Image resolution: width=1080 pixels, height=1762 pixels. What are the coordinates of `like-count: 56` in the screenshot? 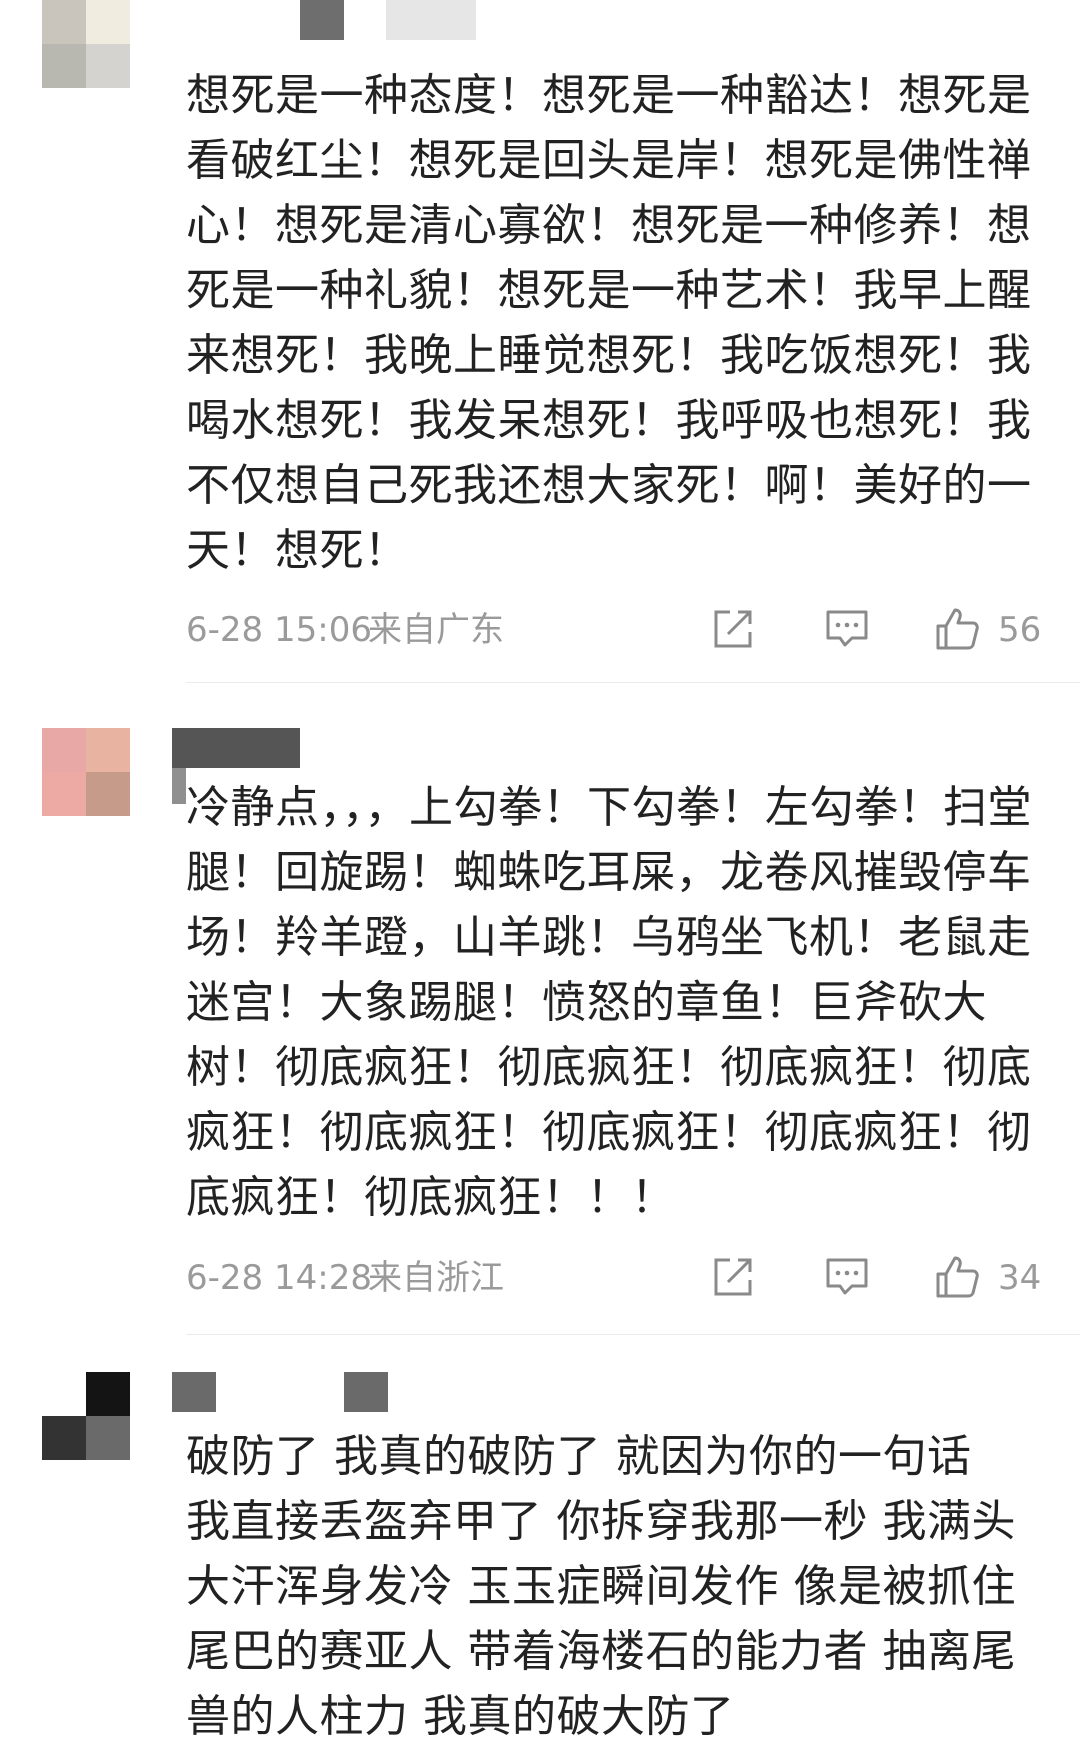 It's located at (1020, 630).